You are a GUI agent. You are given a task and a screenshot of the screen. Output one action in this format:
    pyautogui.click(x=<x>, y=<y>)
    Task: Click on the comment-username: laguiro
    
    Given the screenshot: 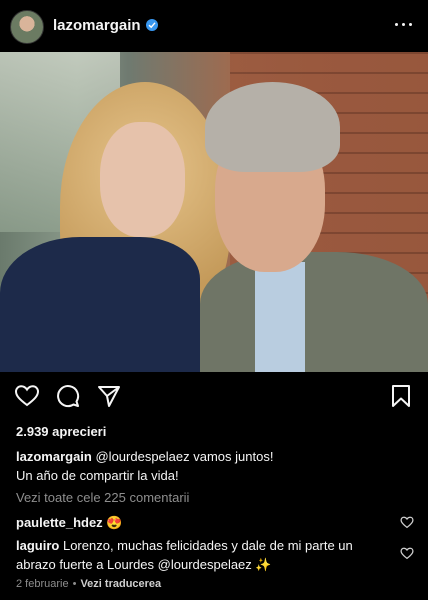 What is the action you would take?
    pyautogui.click(x=37, y=545)
    